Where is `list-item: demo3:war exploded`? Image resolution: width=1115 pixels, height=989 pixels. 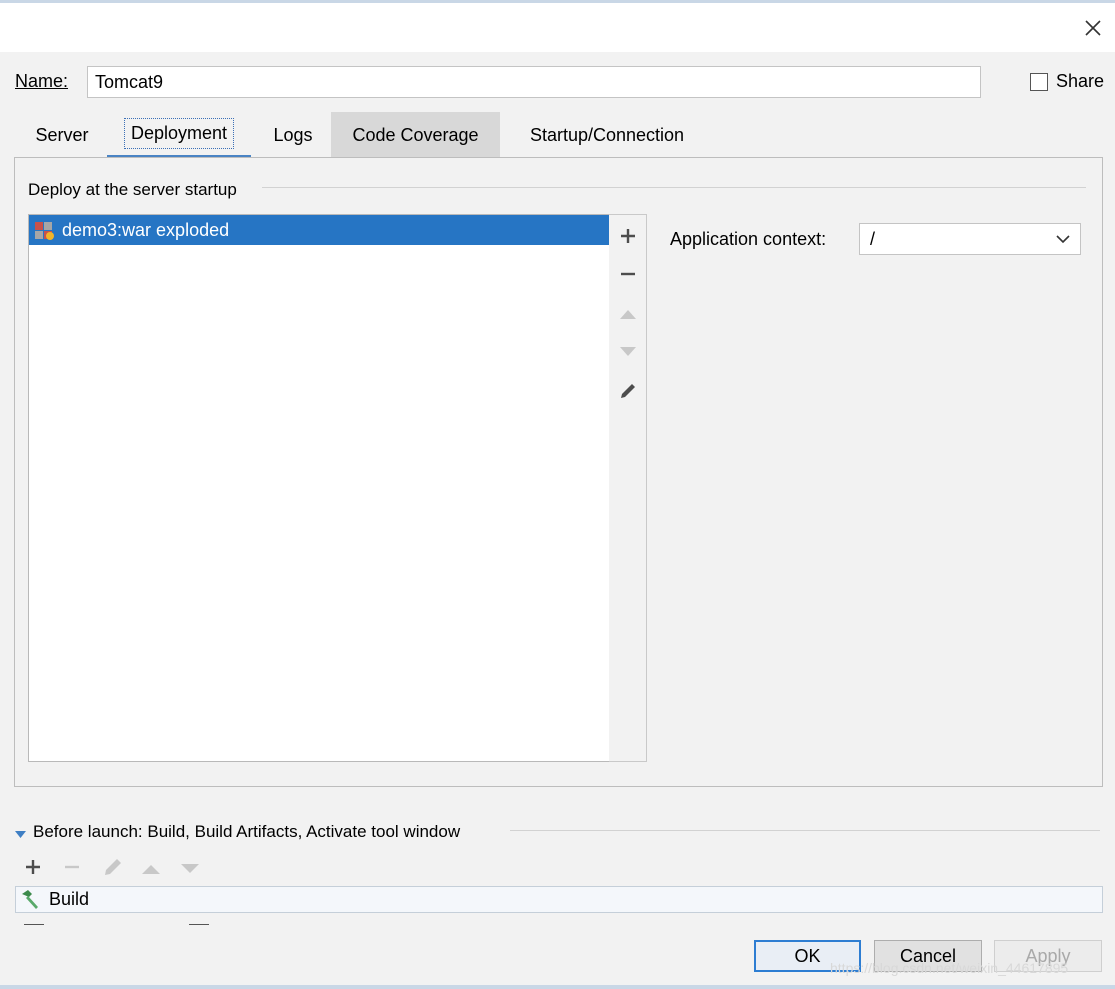 list-item: demo3:war exploded is located at coordinates (319, 230).